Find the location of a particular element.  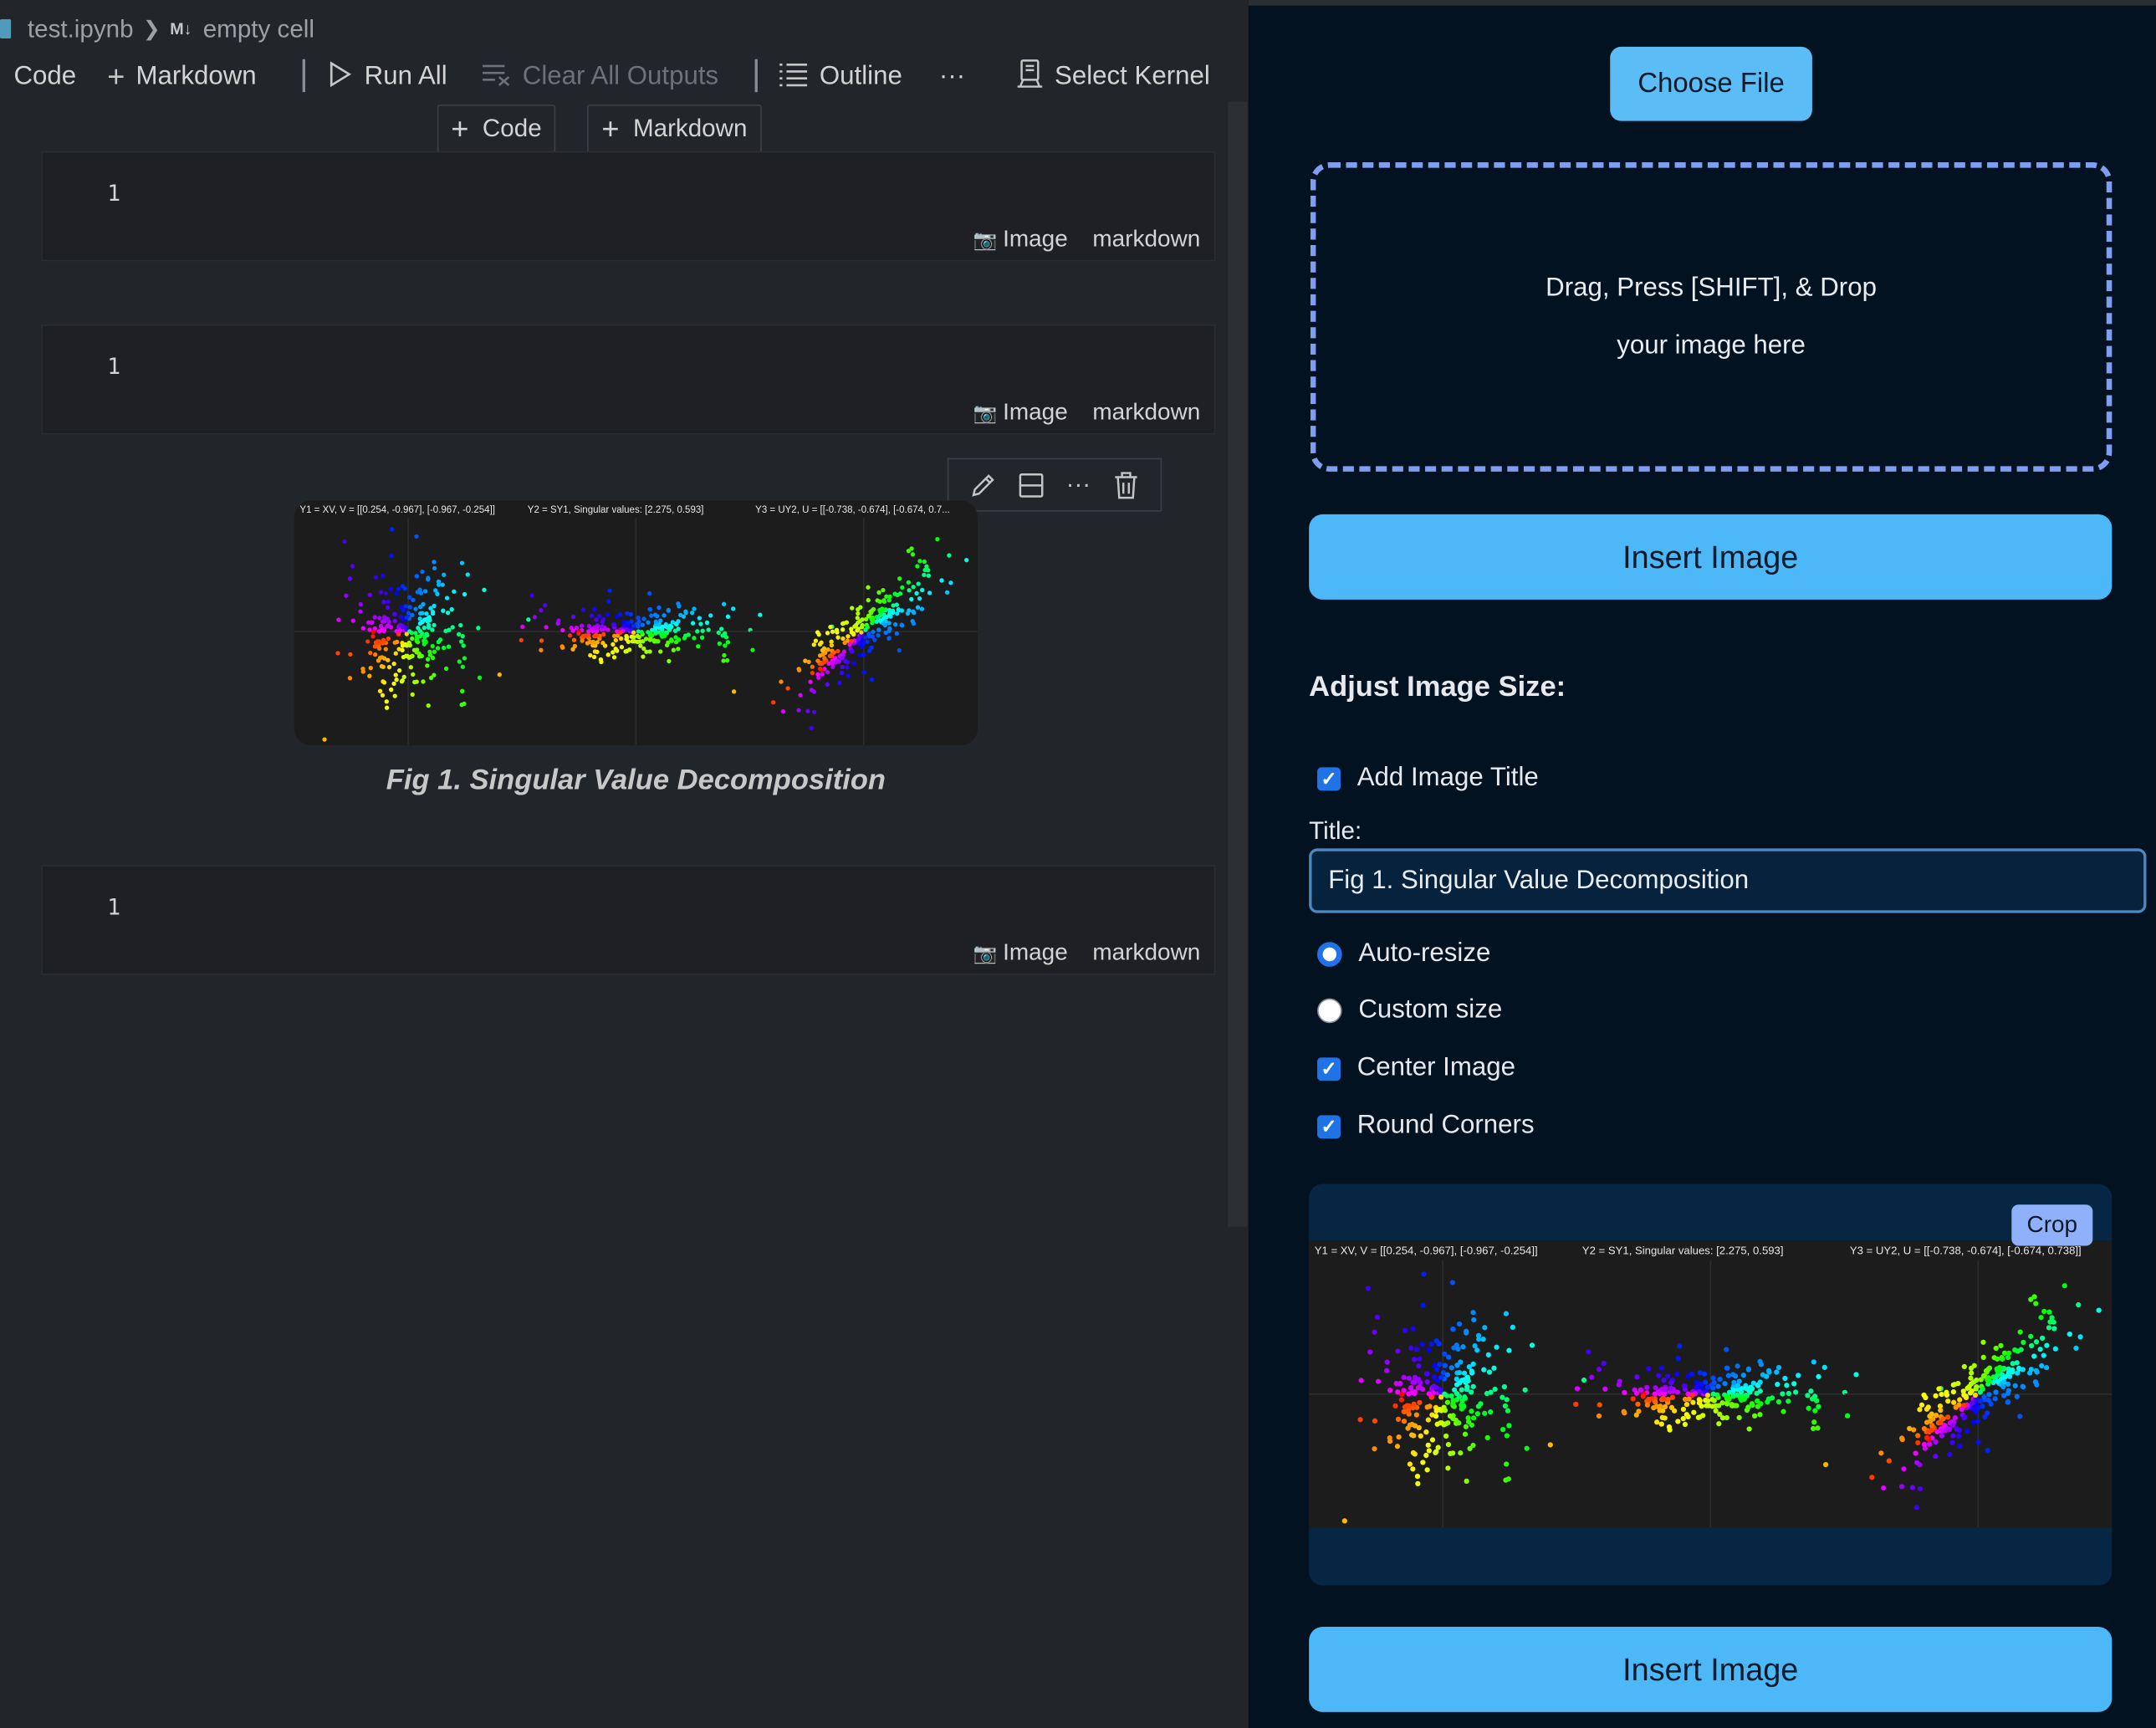

breadcrumb-file: test.ipynb is located at coordinates (81, 28).